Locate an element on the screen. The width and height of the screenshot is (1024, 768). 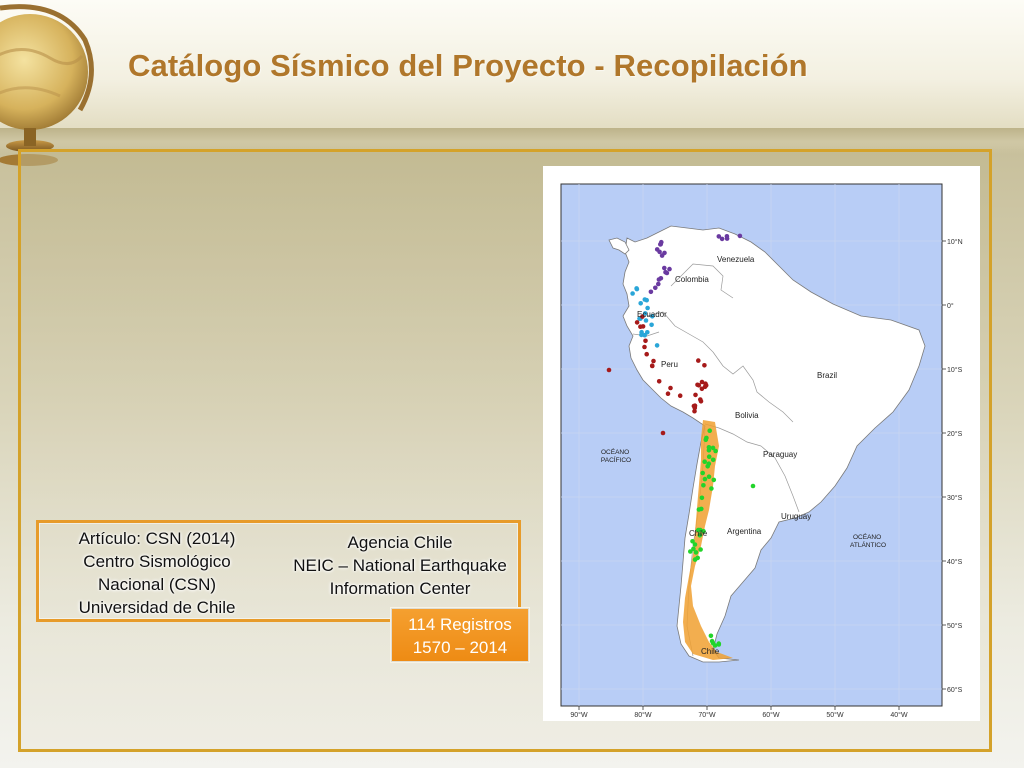
lon-label: 40°W is located at coordinates (899, 715).